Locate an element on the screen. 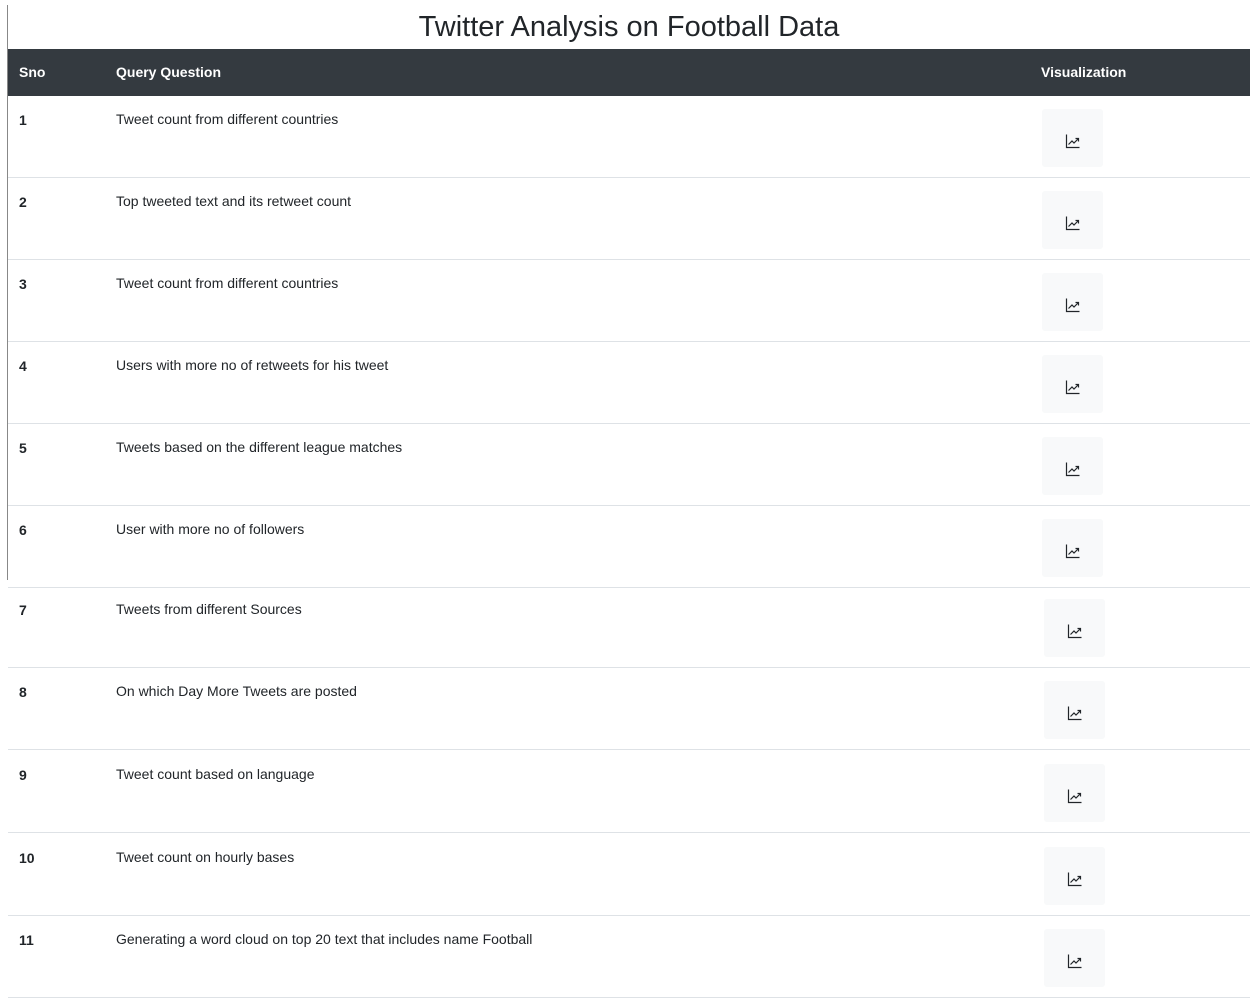 Image resolution: width=1250 pixels, height=998 pixels. table-row: 3 Tweet count from different countries is located at coordinates (629, 301).